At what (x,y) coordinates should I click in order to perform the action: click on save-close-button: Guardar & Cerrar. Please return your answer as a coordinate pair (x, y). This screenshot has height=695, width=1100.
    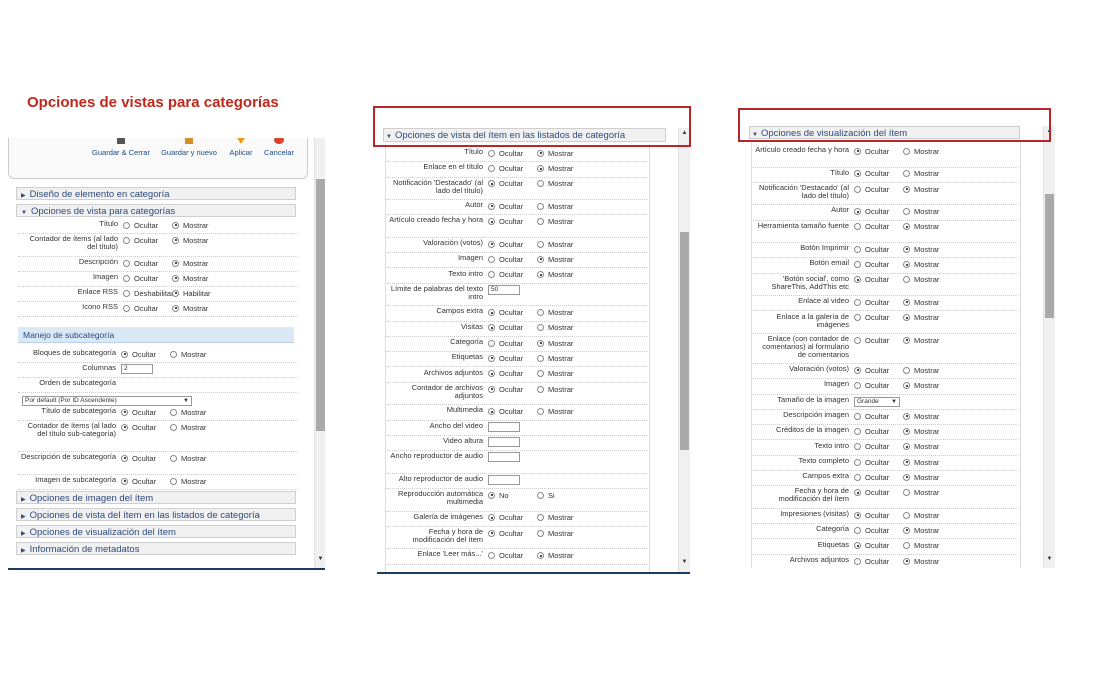
    Looking at the image, I should click on (121, 147).